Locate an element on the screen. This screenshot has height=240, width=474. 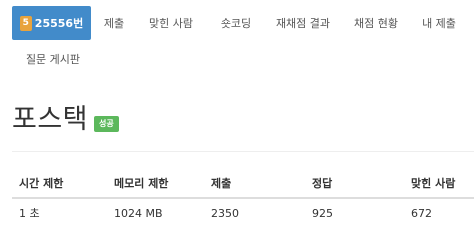
header-accepted: 정답 is located at coordinates (354, 183).